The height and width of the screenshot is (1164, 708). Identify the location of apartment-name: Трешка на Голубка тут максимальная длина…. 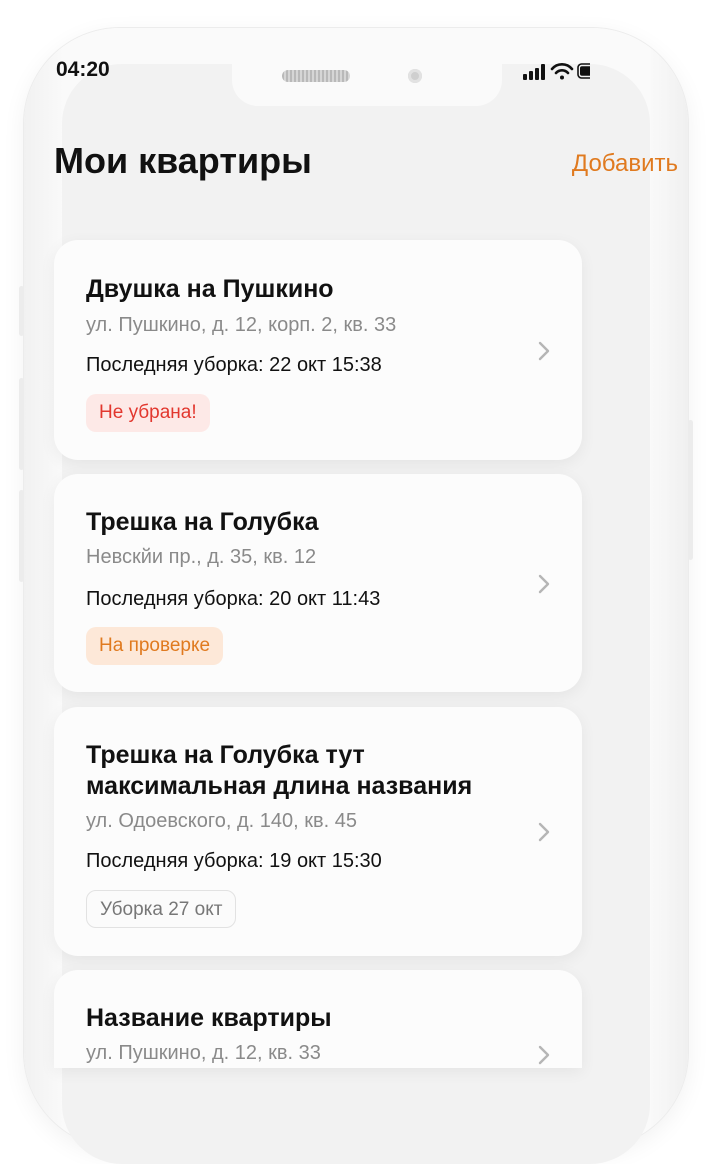
(279, 770).